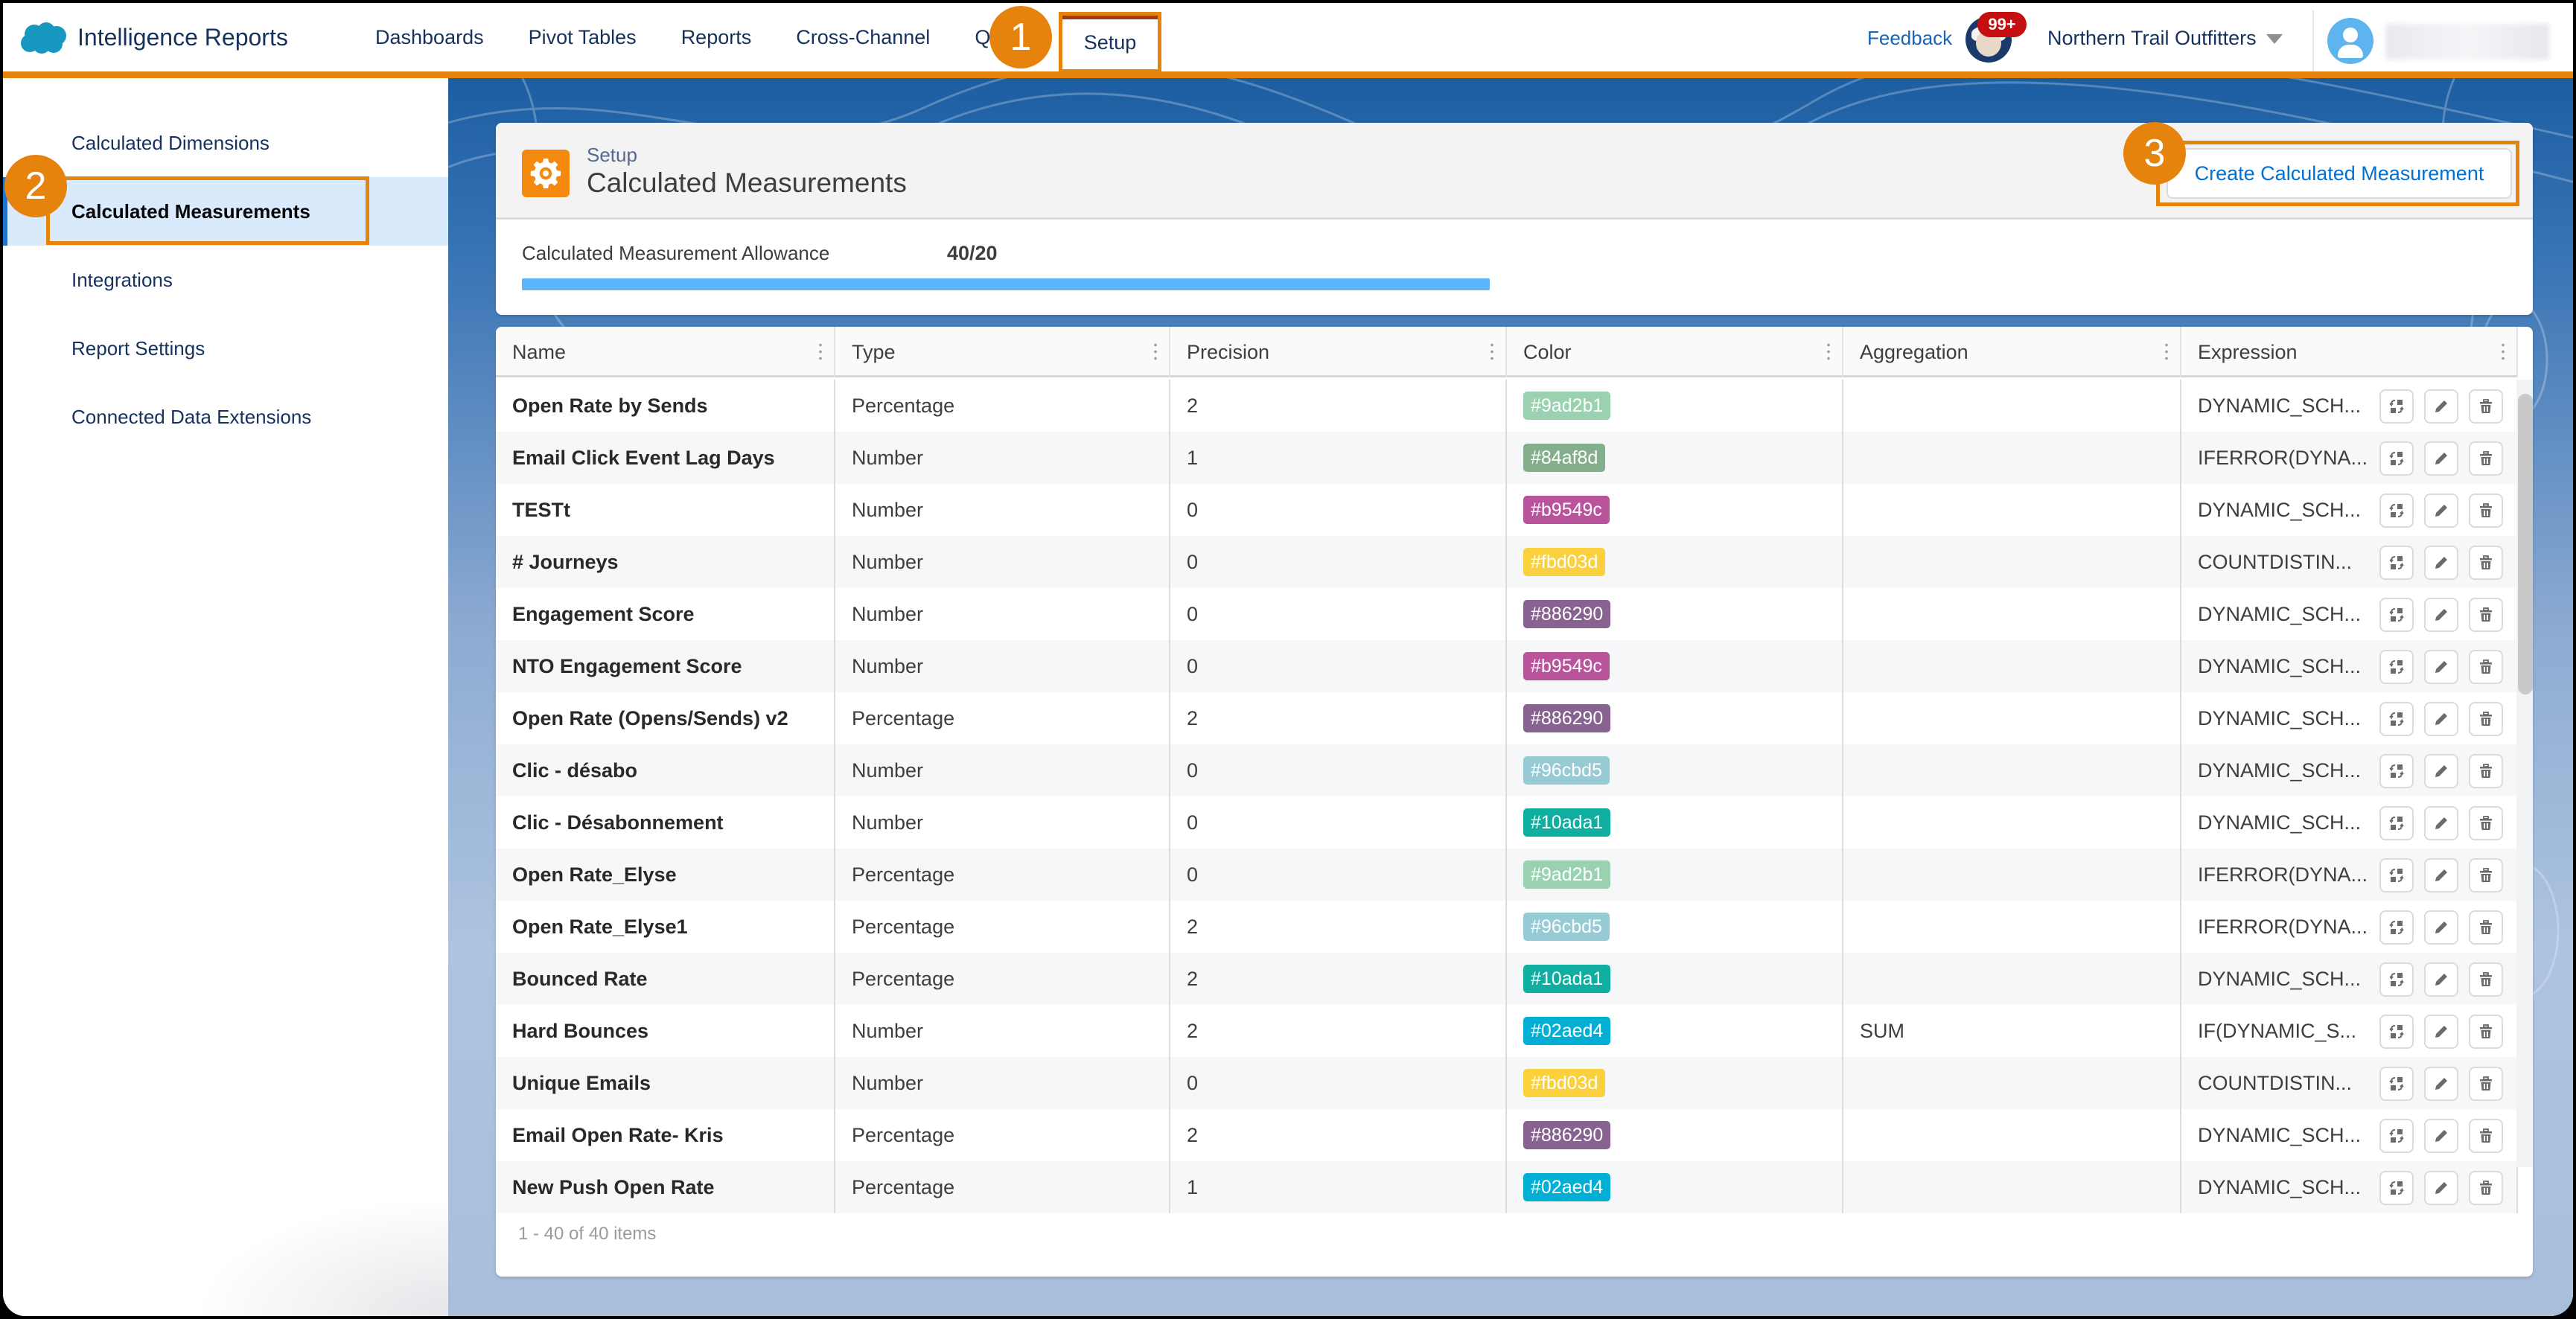 This screenshot has height=1319, width=2576. Describe the element at coordinates (2152, 38) in the screenshot. I see `org-switcher: Northern Trail Outfitters` at that location.